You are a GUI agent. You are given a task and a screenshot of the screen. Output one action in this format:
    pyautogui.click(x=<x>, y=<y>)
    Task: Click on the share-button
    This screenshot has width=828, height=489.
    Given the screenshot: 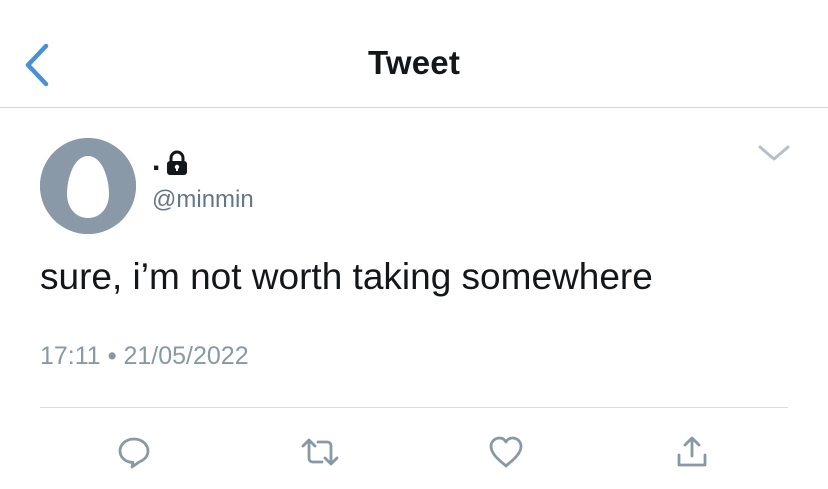 What is the action you would take?
    pyautogui.click(x=692, y=452)
    